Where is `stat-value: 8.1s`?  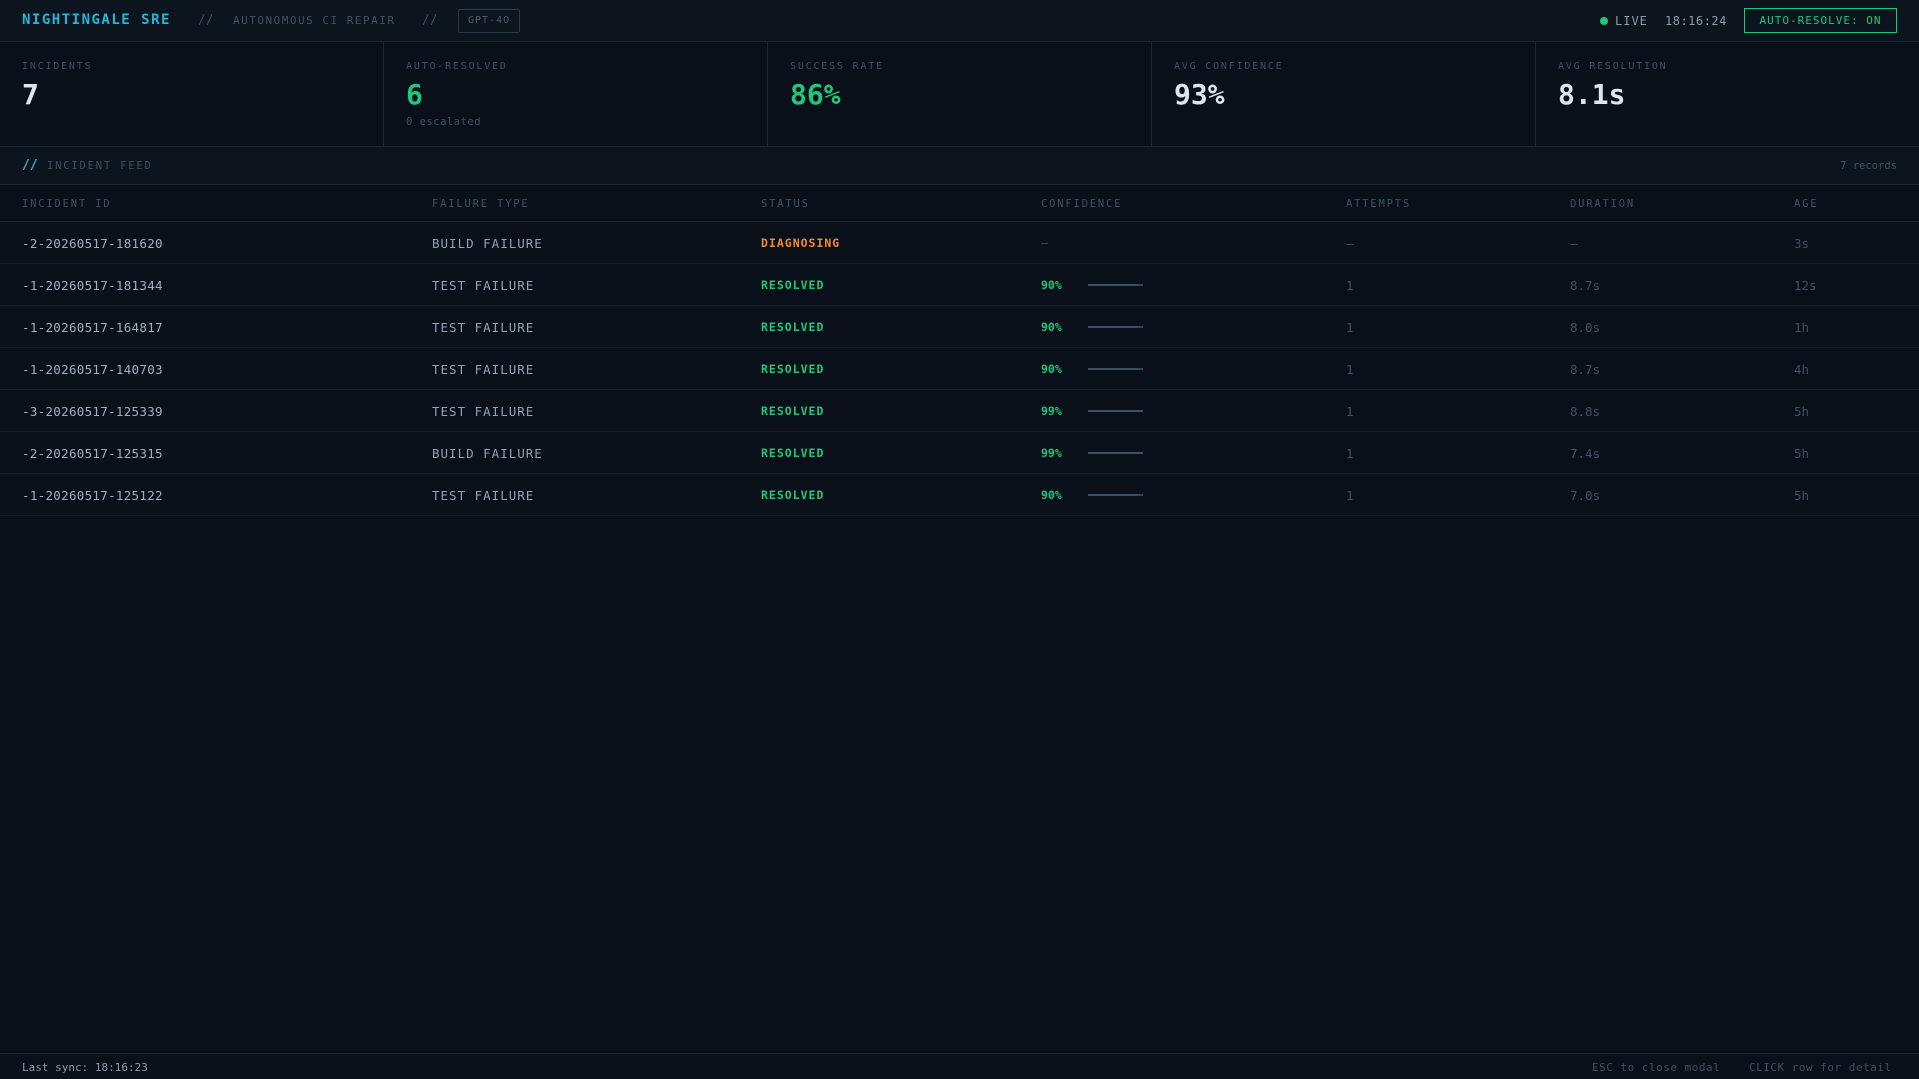 stat-value: 8.1s is located at coordinates (1592, 94).